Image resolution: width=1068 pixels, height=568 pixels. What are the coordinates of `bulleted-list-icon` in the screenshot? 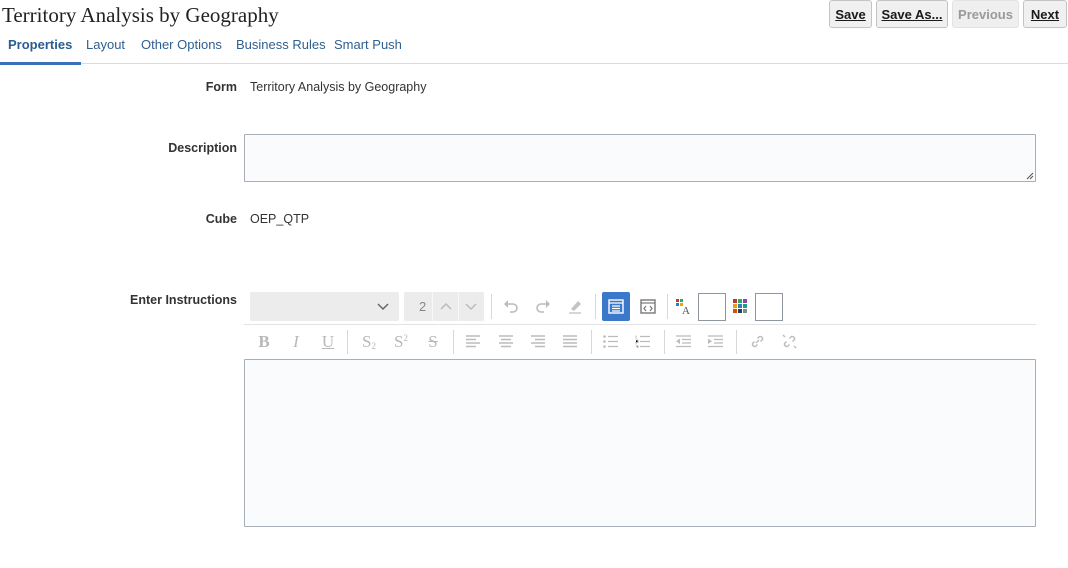 It's located at (610, 341).